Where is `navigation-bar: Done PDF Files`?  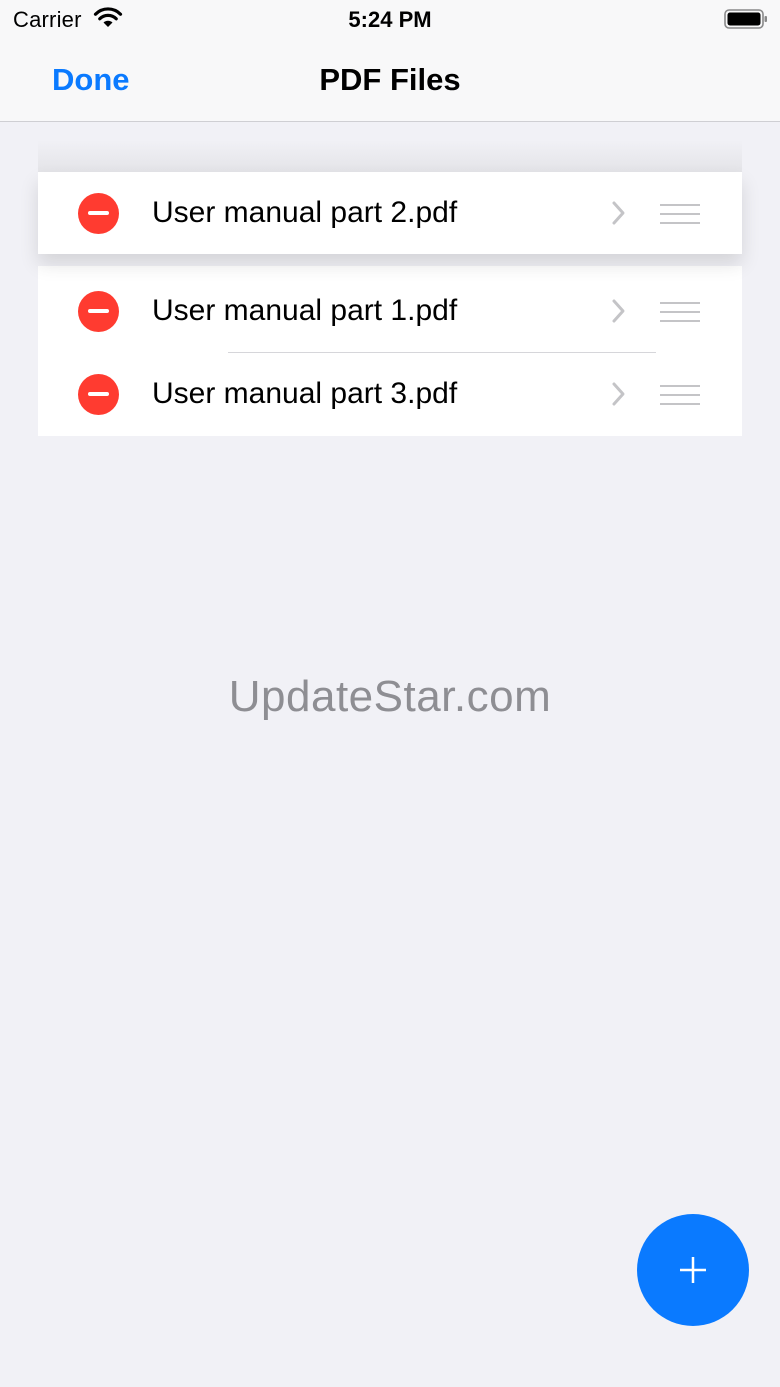
navigation-bar: Done PDF Files is located at coordinates (390, 83).